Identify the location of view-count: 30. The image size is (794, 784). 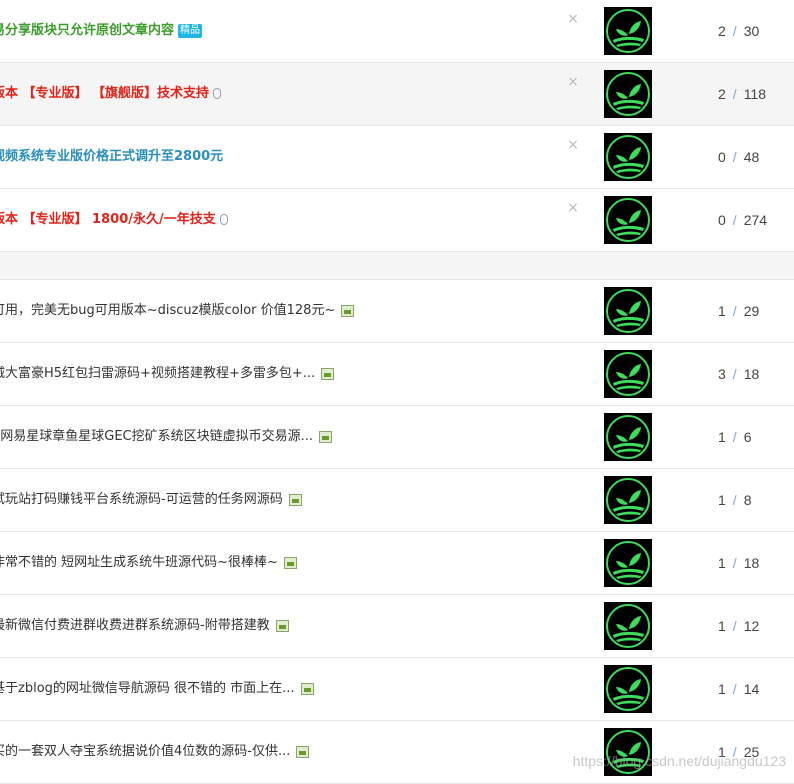
(751, 31).